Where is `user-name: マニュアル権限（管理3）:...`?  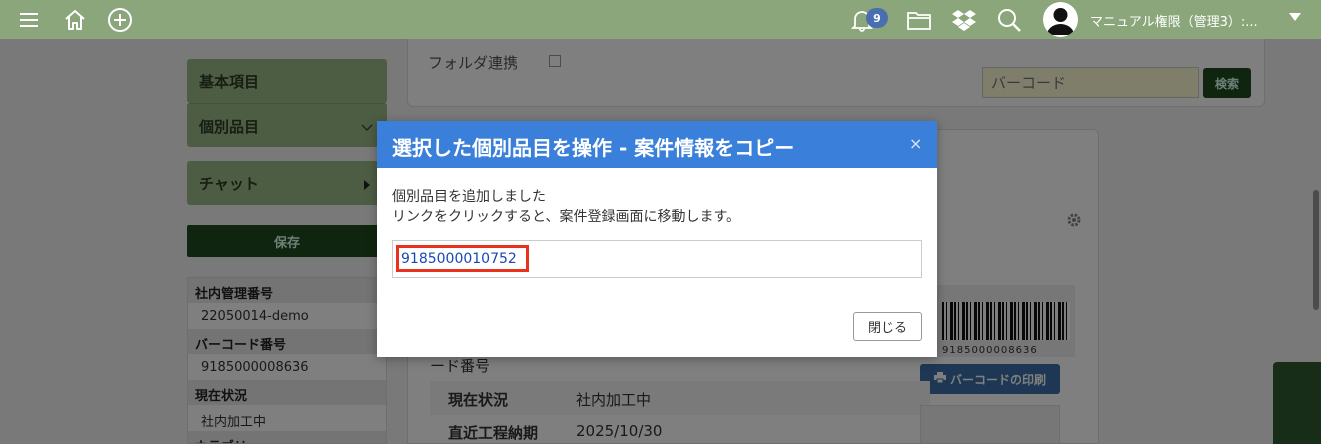 user-name: マニュアル権限（管理3）:... is located at coordinates (1174, 20).